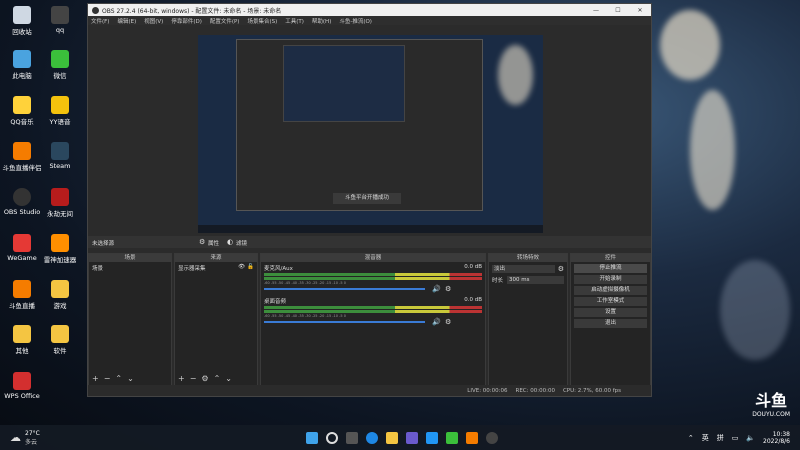 The image size is (800, 450). Describe the element at coordinates (275, 302) in the screenshot. I see `channel-name: 桌面音频` at that location.